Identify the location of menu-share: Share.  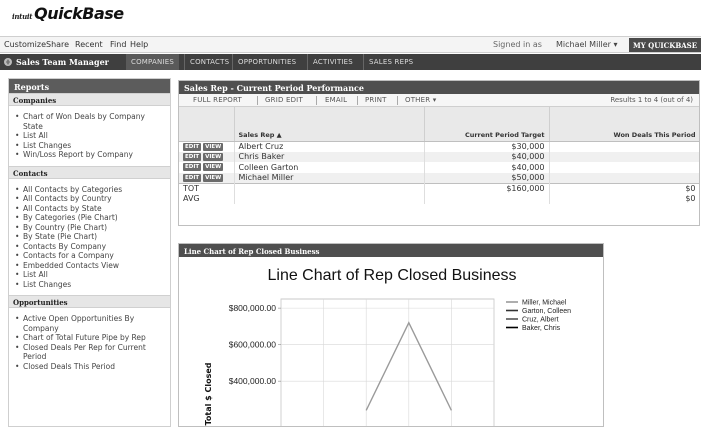
(57, 44).